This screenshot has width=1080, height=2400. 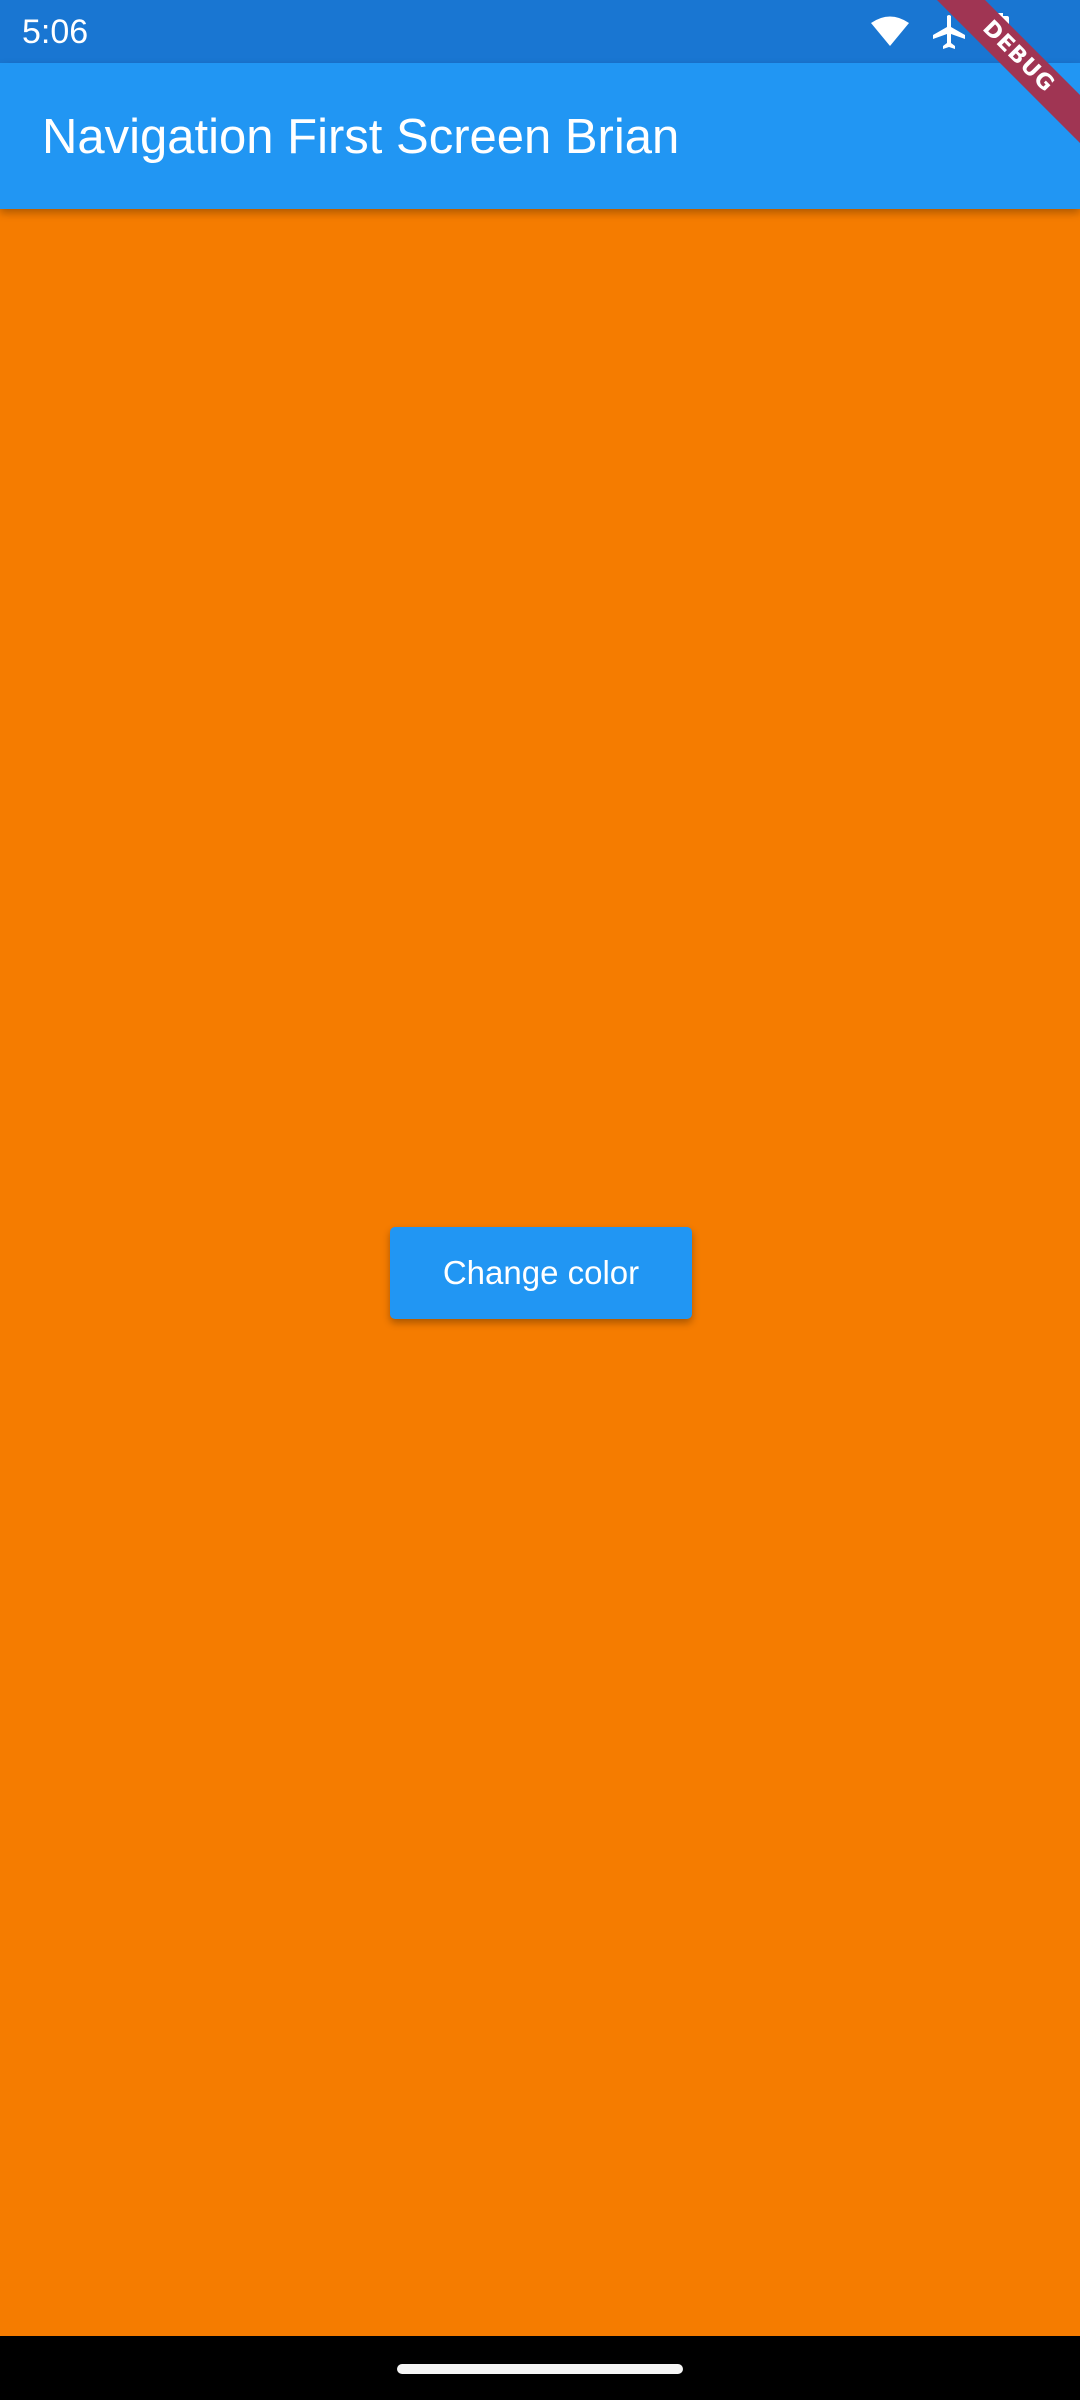 I want to click on status-bar: 5:06, so click(x=540, y=31).